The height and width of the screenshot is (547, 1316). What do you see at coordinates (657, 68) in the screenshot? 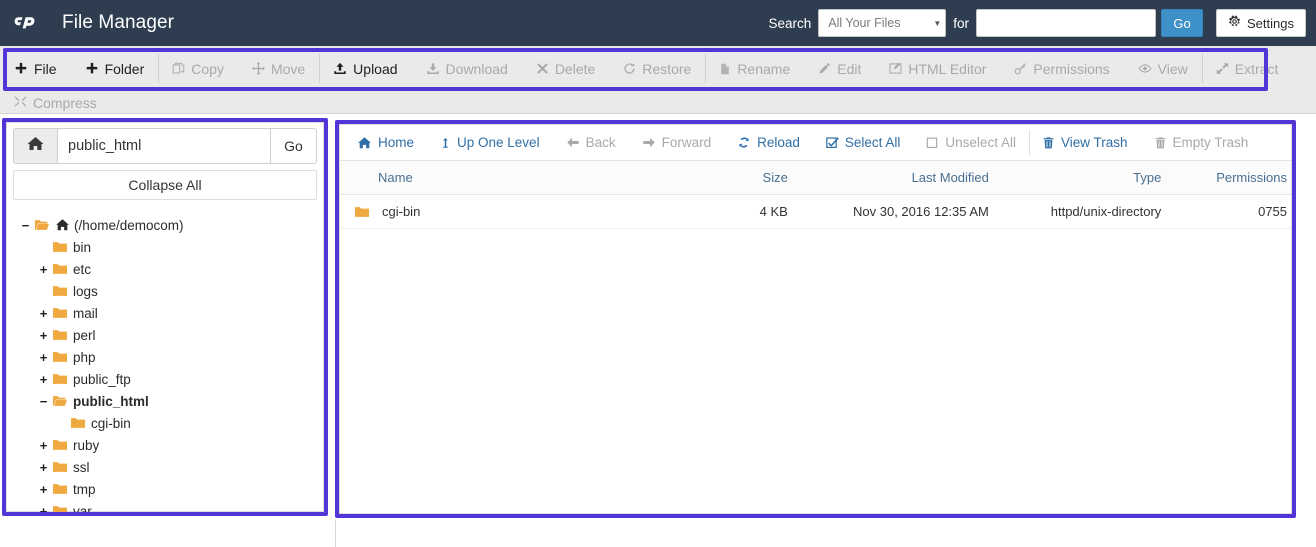
I see `toolbar-button-restore: Restore` at bounding box center [657, 68].